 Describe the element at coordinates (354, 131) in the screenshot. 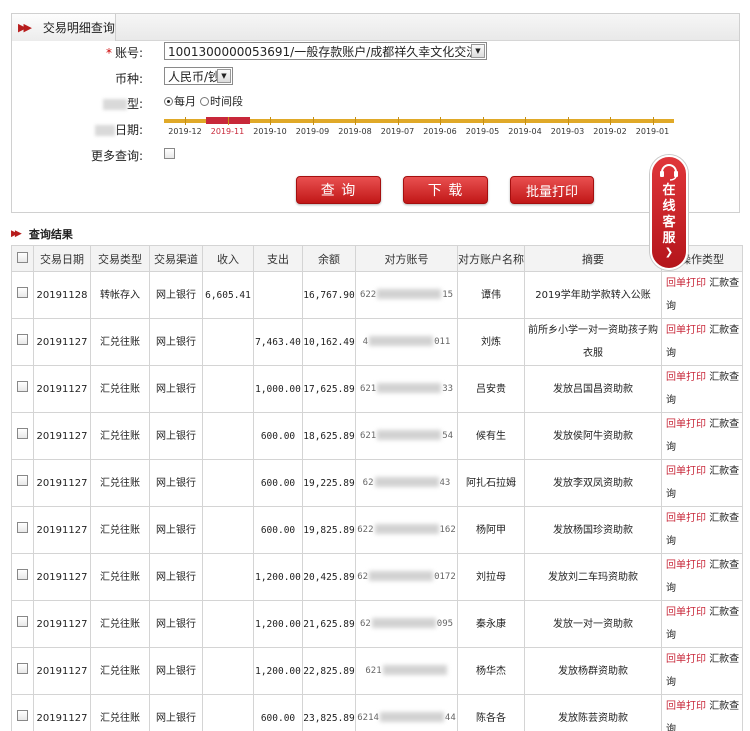

I see `timeline-month-2019-08: 2019-08` at that location.